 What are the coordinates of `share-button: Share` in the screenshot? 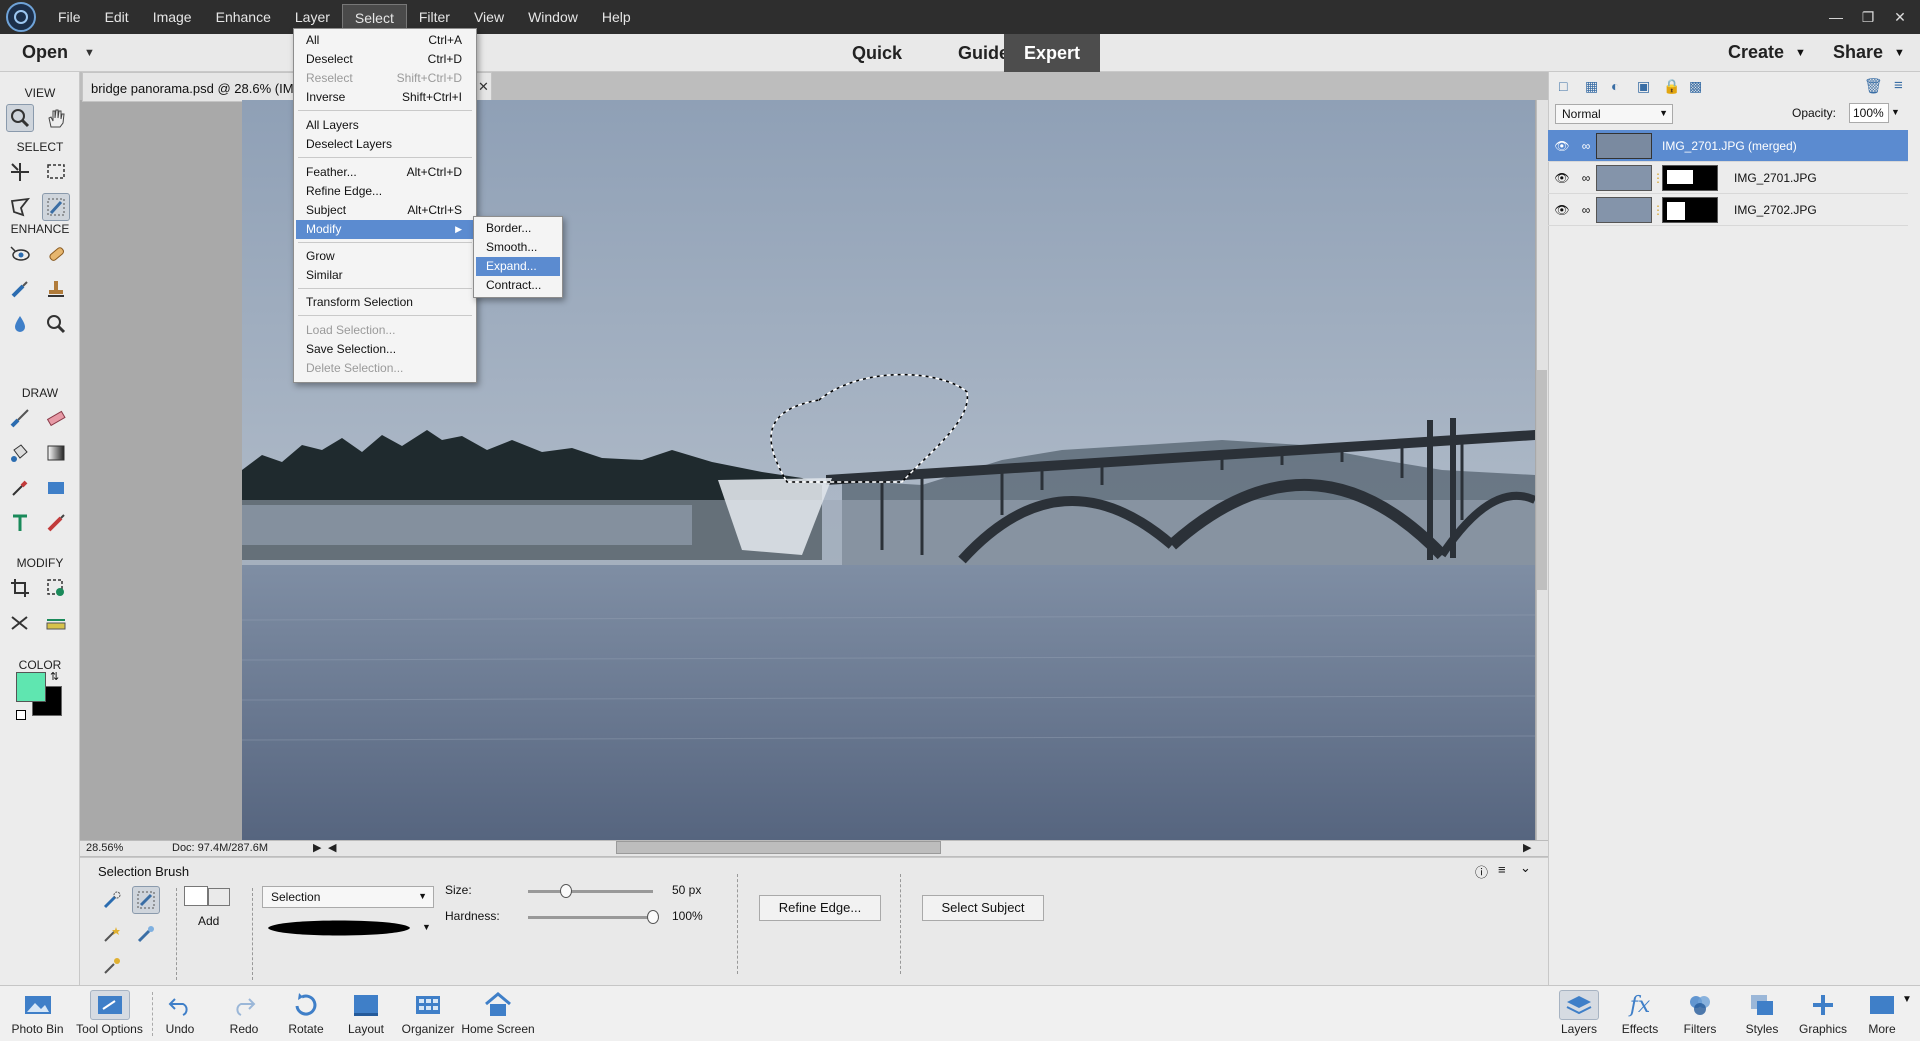 It's located at (1858, 52).